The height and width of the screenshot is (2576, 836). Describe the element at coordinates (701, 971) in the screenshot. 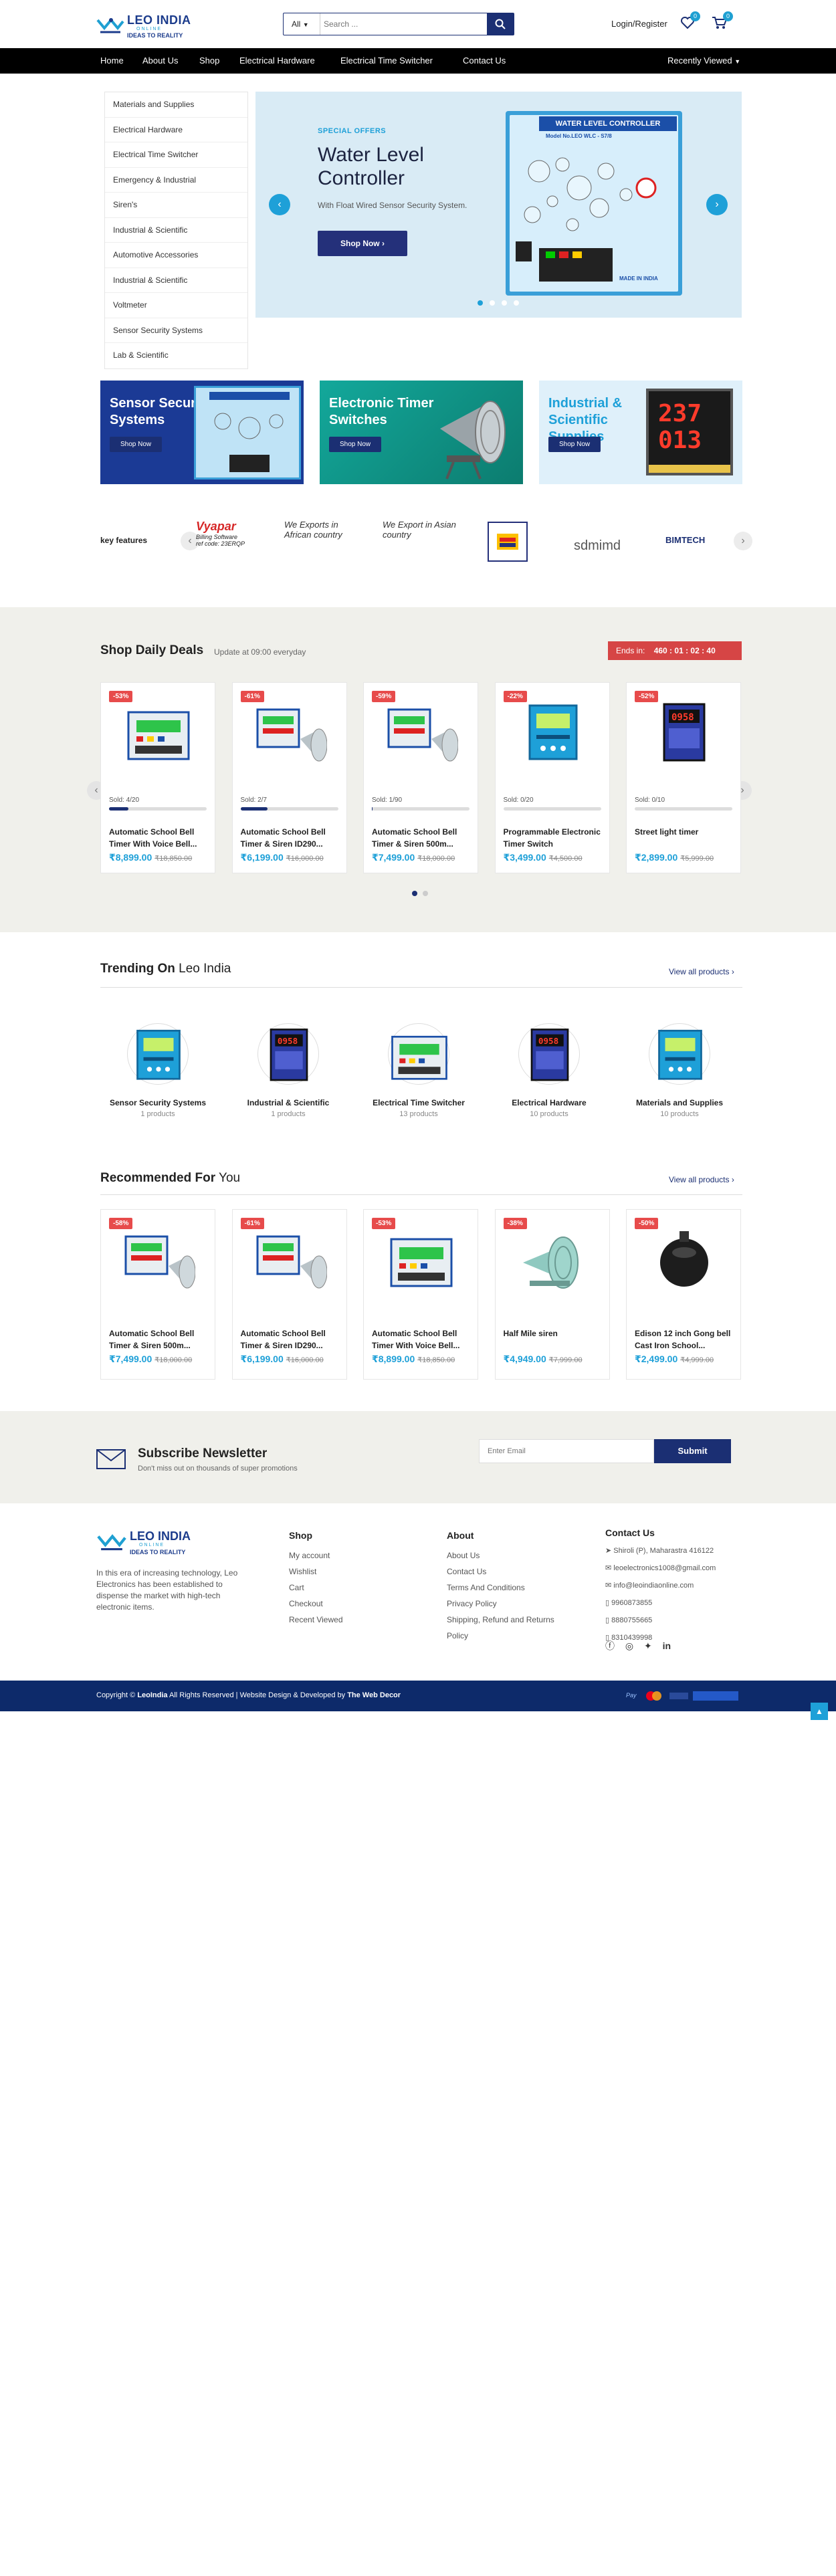

I see `trending-view-all-link: View all products ›` at that location.